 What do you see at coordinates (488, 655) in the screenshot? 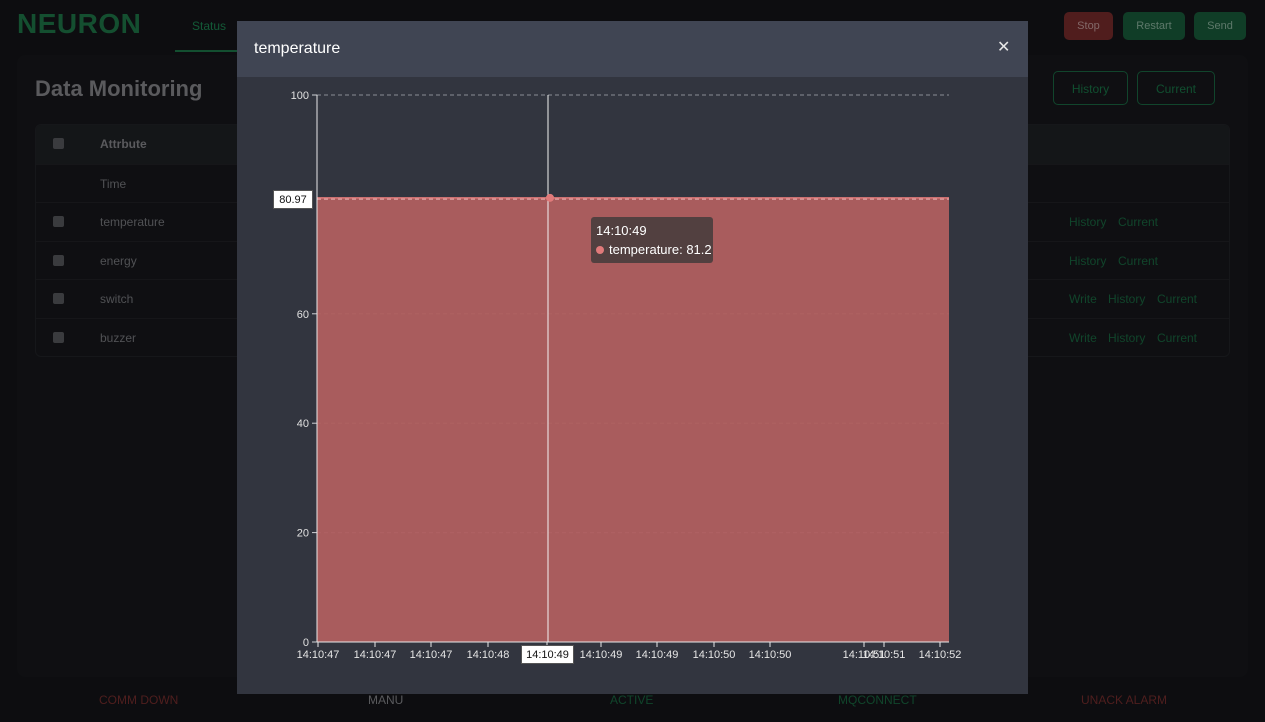
I see `x-tick-label: 14:10:48` at bounding box center [488, 655].